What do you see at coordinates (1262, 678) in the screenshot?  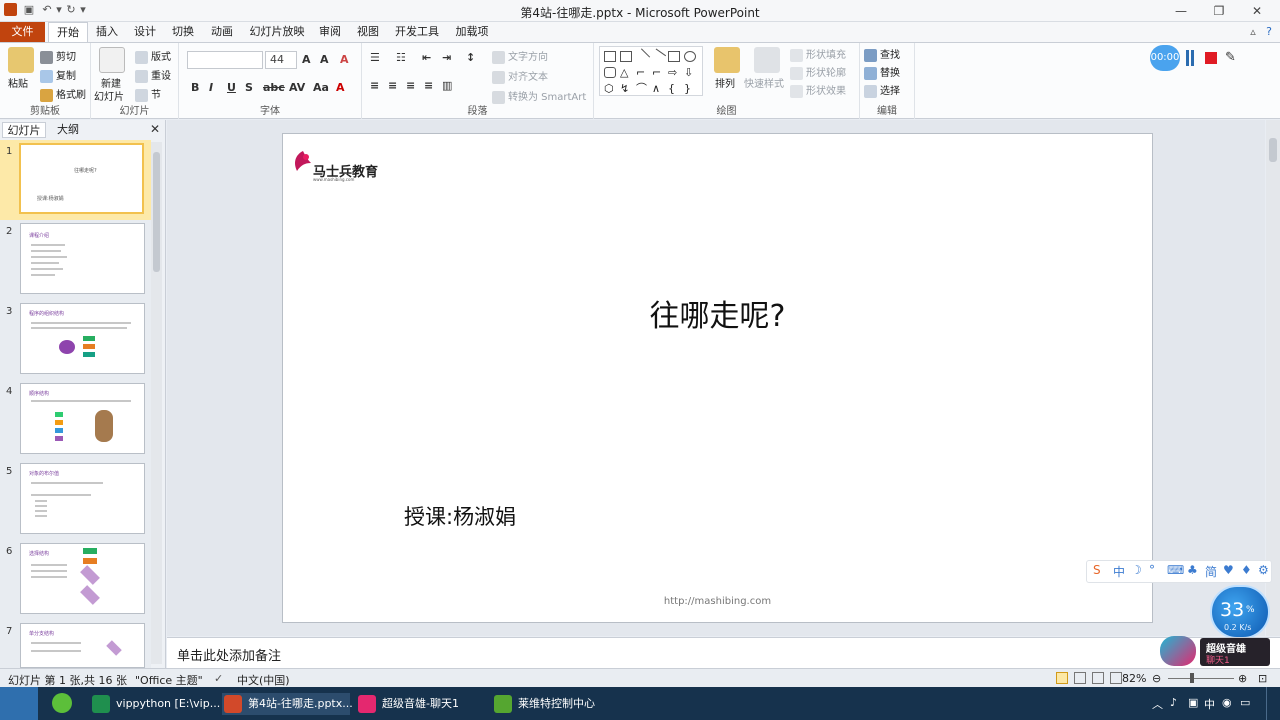 I see `fit-window-icon: ⊡` at bounding box center [1262, 678].